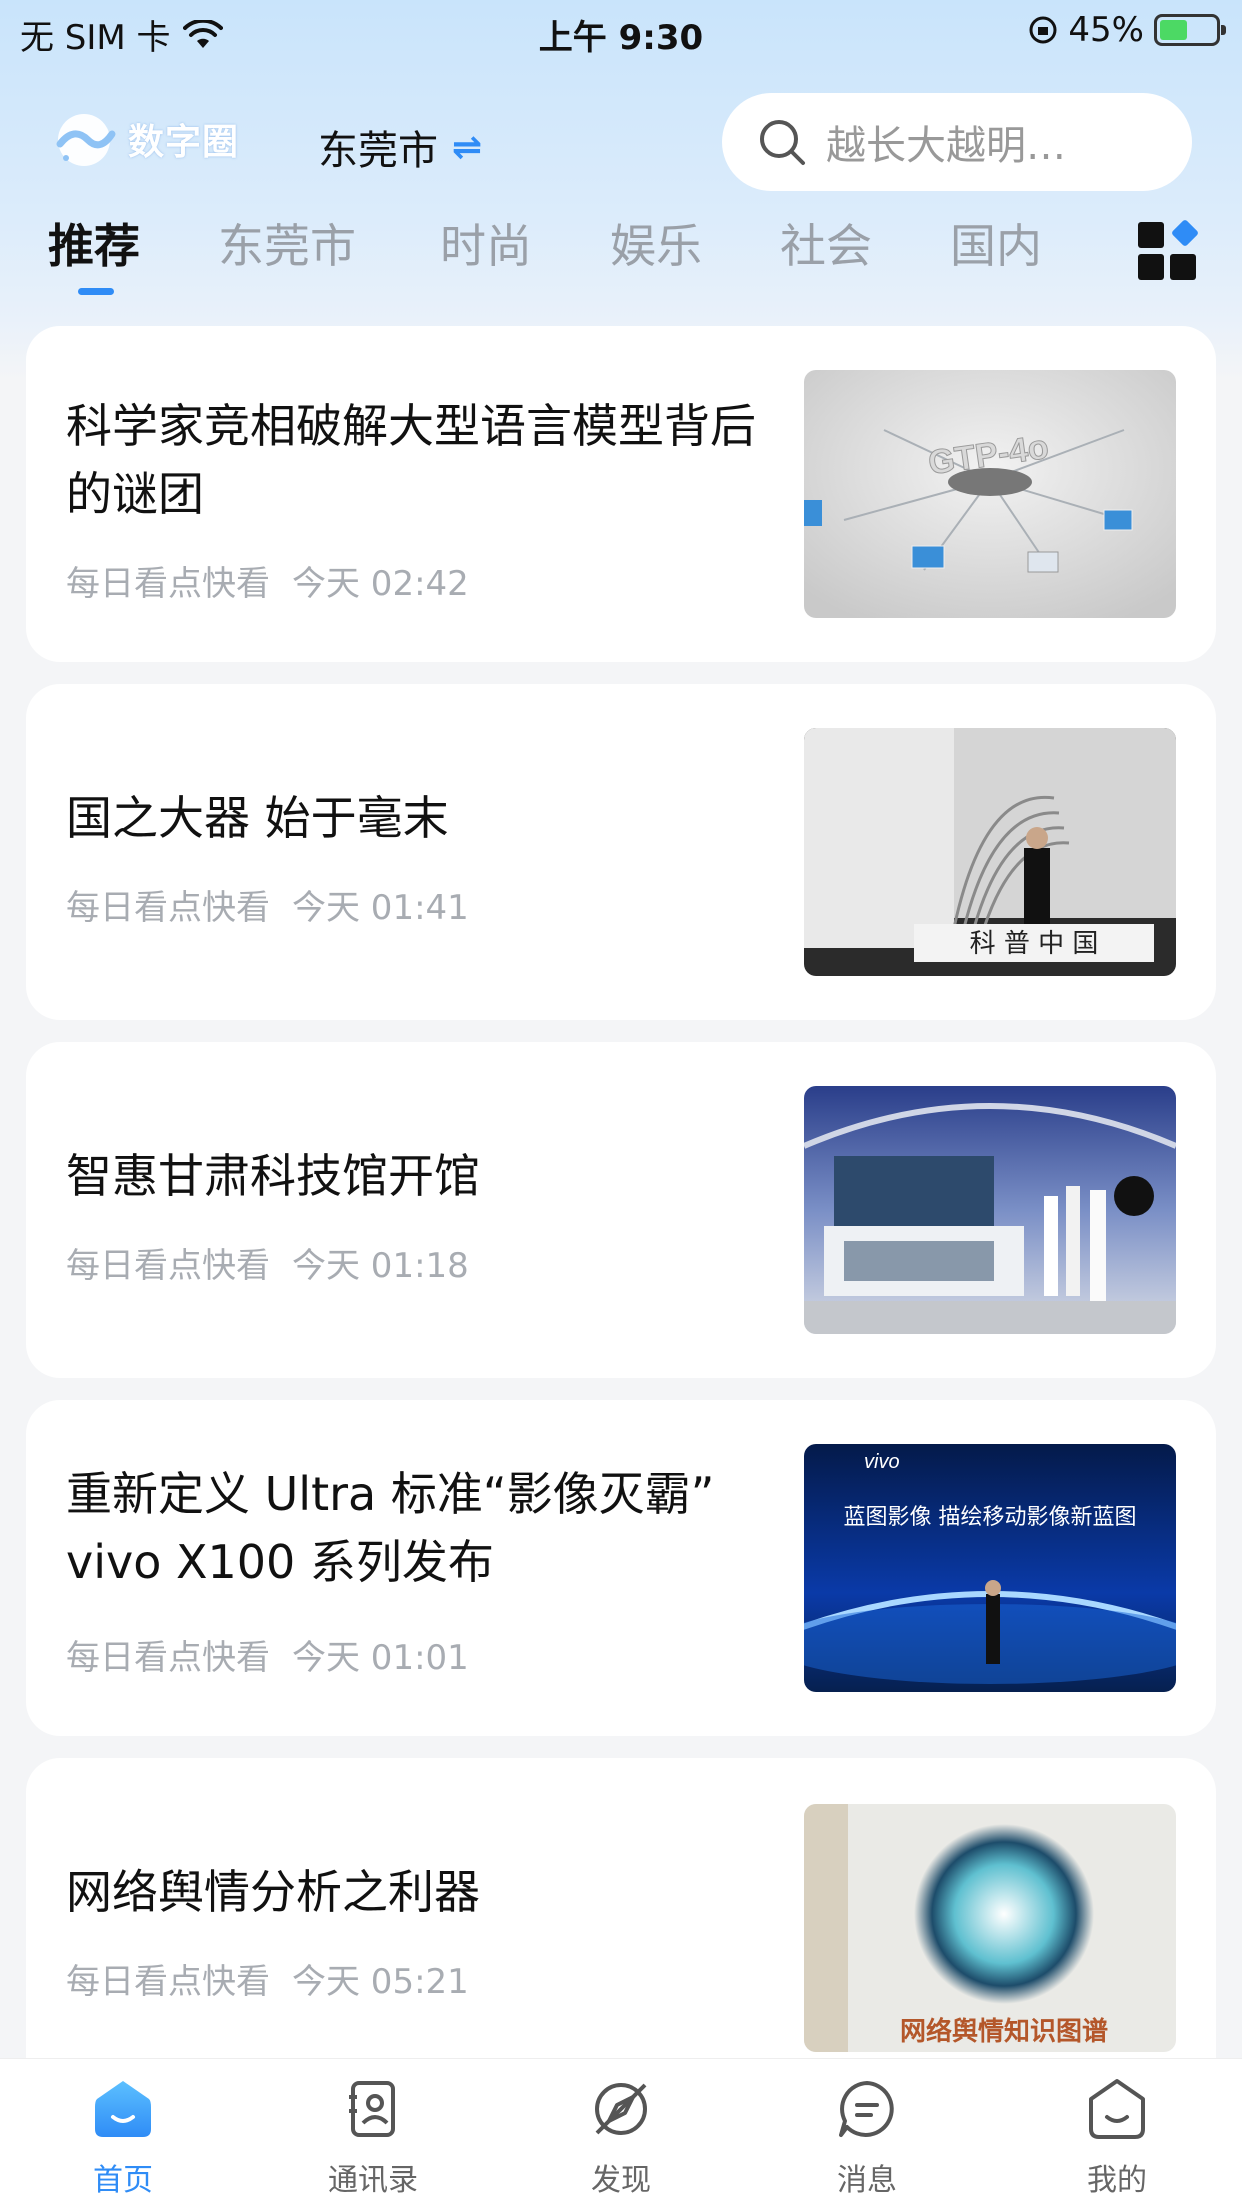 This screenshot has height=2208, width=1242. I want to click on profile-icon, so click(1117, 2109).